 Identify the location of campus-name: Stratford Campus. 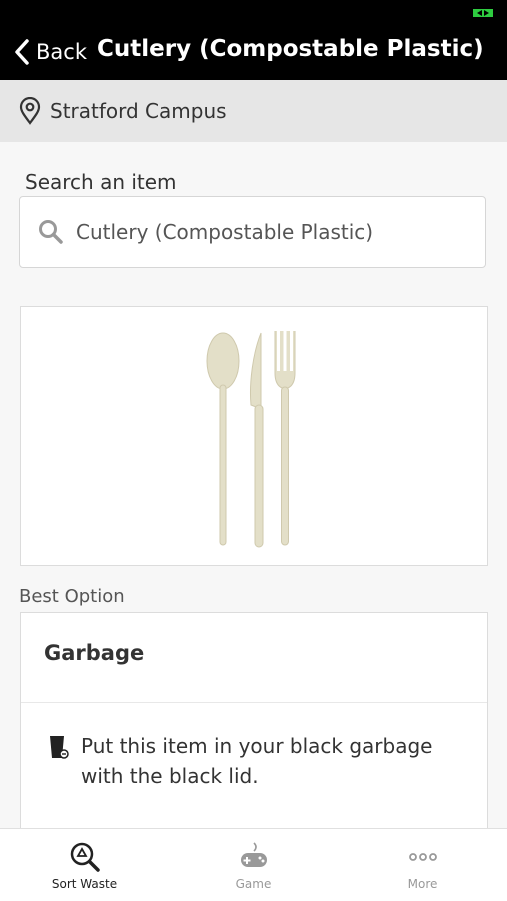
(138, 111).